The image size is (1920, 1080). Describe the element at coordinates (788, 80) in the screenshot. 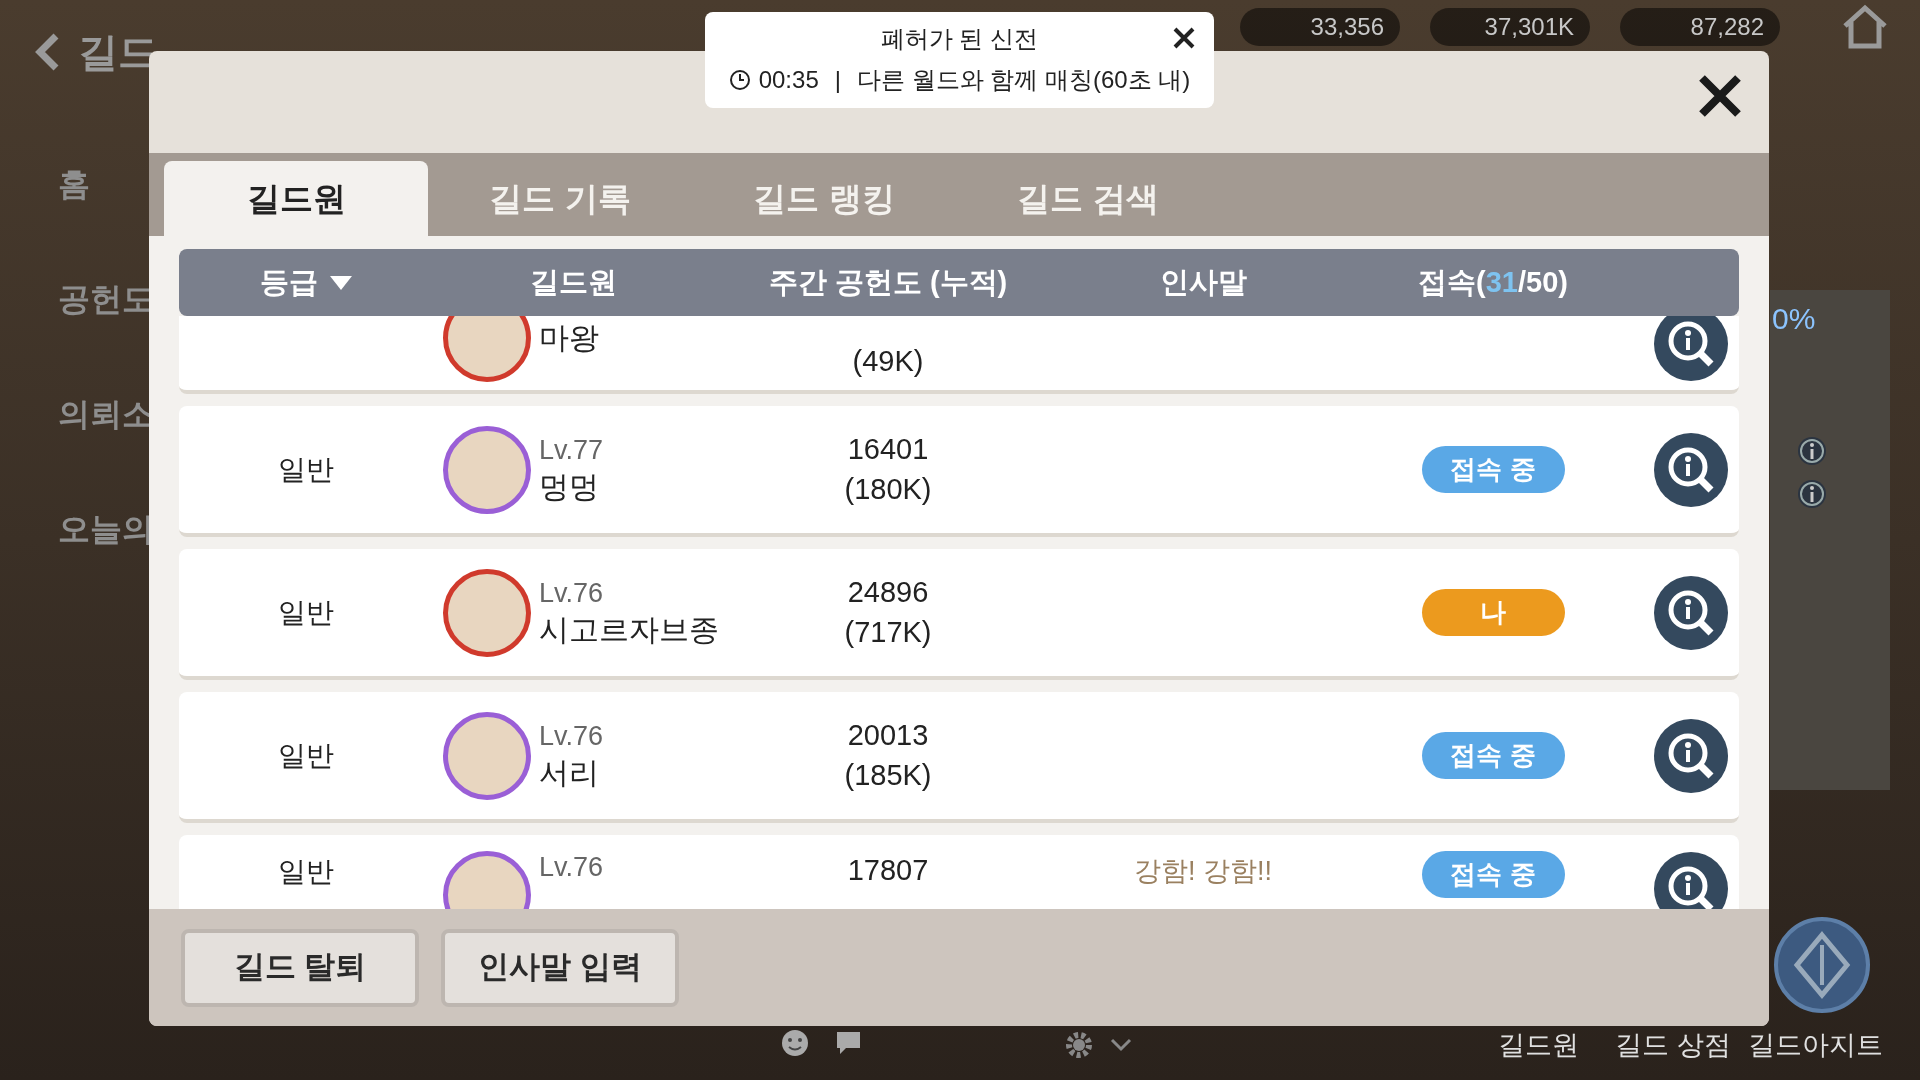

I see `countdown-timer: 00:35` at that location.